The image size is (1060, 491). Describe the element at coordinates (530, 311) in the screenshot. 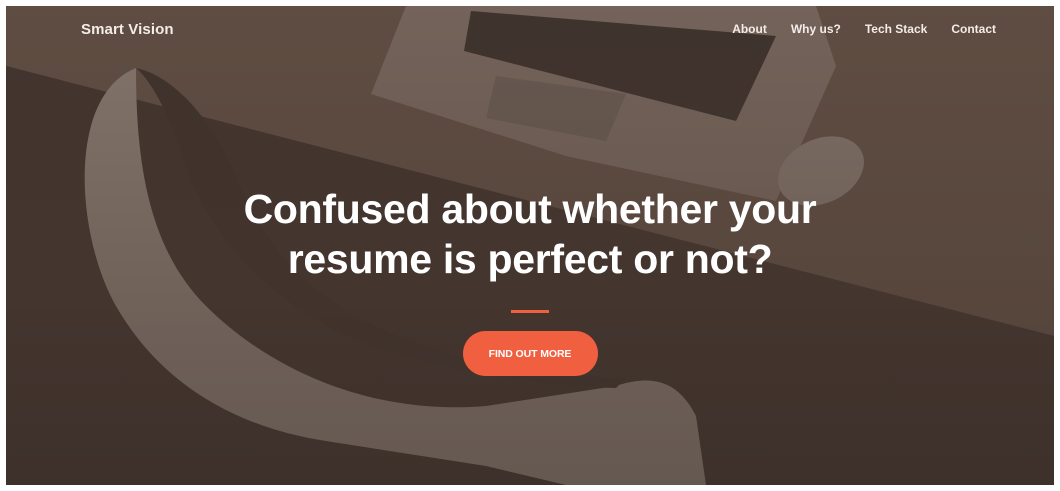

I see `title-divider` at that location.